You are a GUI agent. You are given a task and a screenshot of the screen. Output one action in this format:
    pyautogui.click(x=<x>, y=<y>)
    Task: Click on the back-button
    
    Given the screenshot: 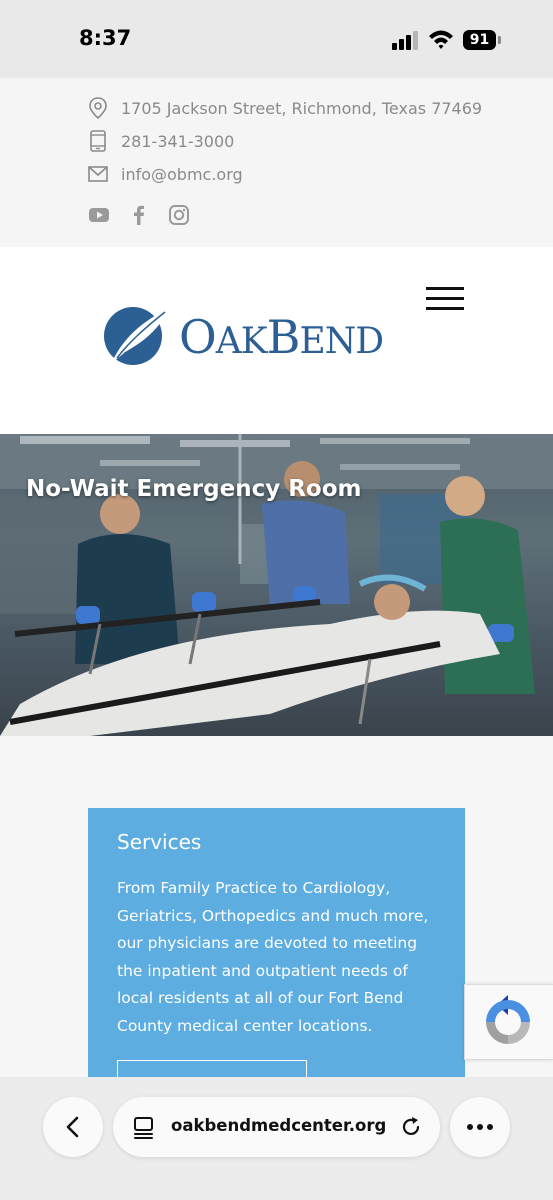 What is the action you would take?
    pyautogui.click(x=73, y=1127)
    